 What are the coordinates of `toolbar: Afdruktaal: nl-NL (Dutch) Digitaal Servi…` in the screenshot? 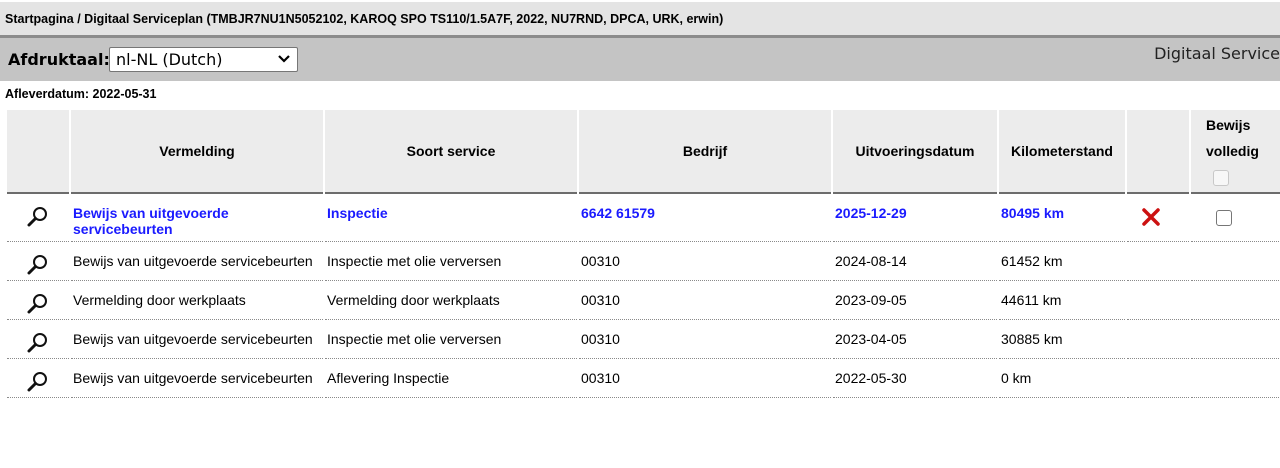 It's located at (640, 59).